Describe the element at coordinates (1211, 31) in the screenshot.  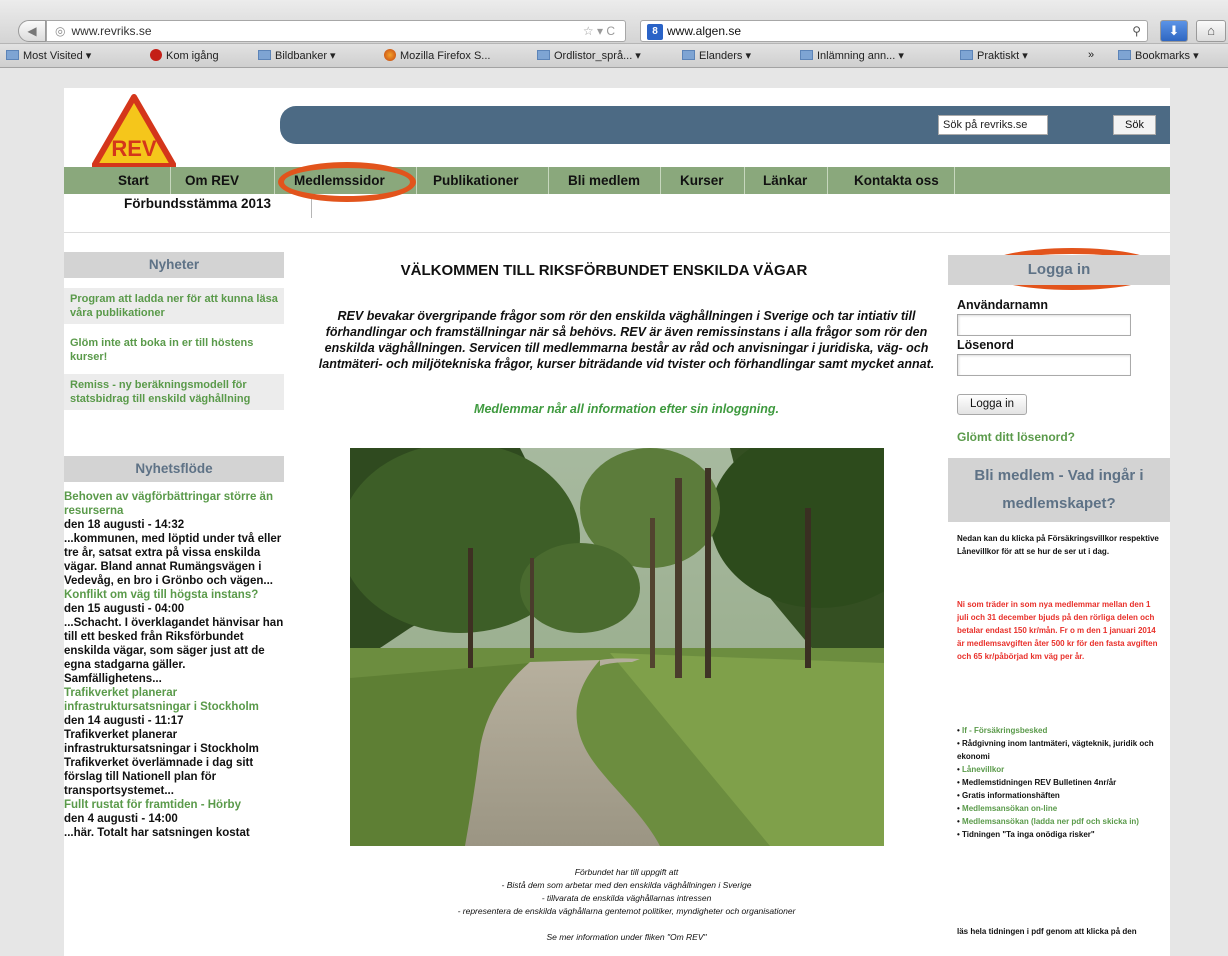
I see `home-icon: ⌂` at that location.